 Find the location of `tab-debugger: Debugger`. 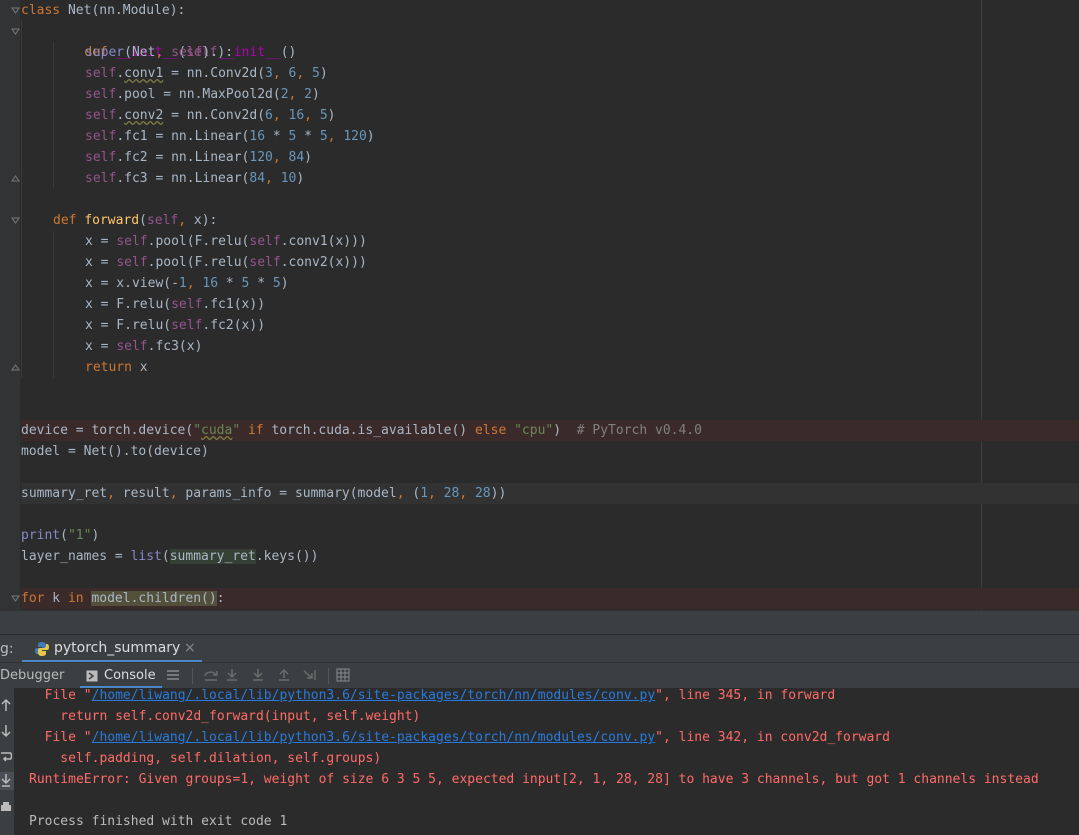

tab-debugger: Debugger is located at coordinates (32, 675).